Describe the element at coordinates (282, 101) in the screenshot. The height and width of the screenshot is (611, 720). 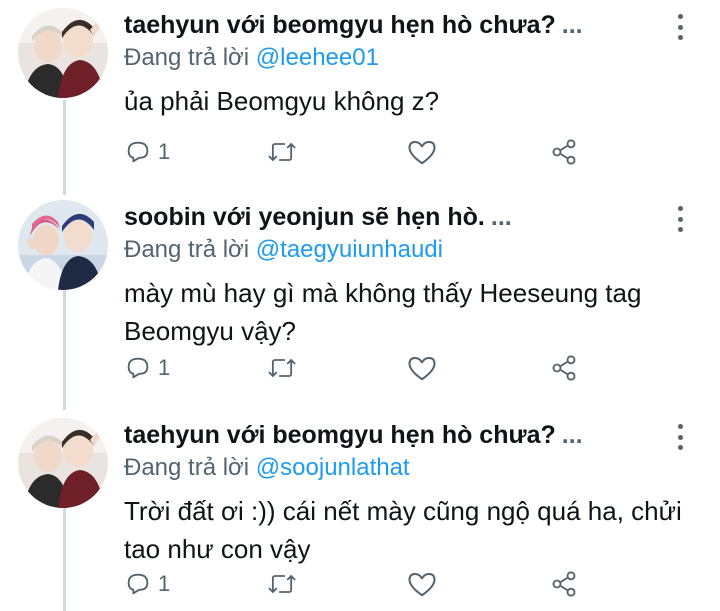
I see `tweet-text: ủa phải Beomgyu không z?` at that location.